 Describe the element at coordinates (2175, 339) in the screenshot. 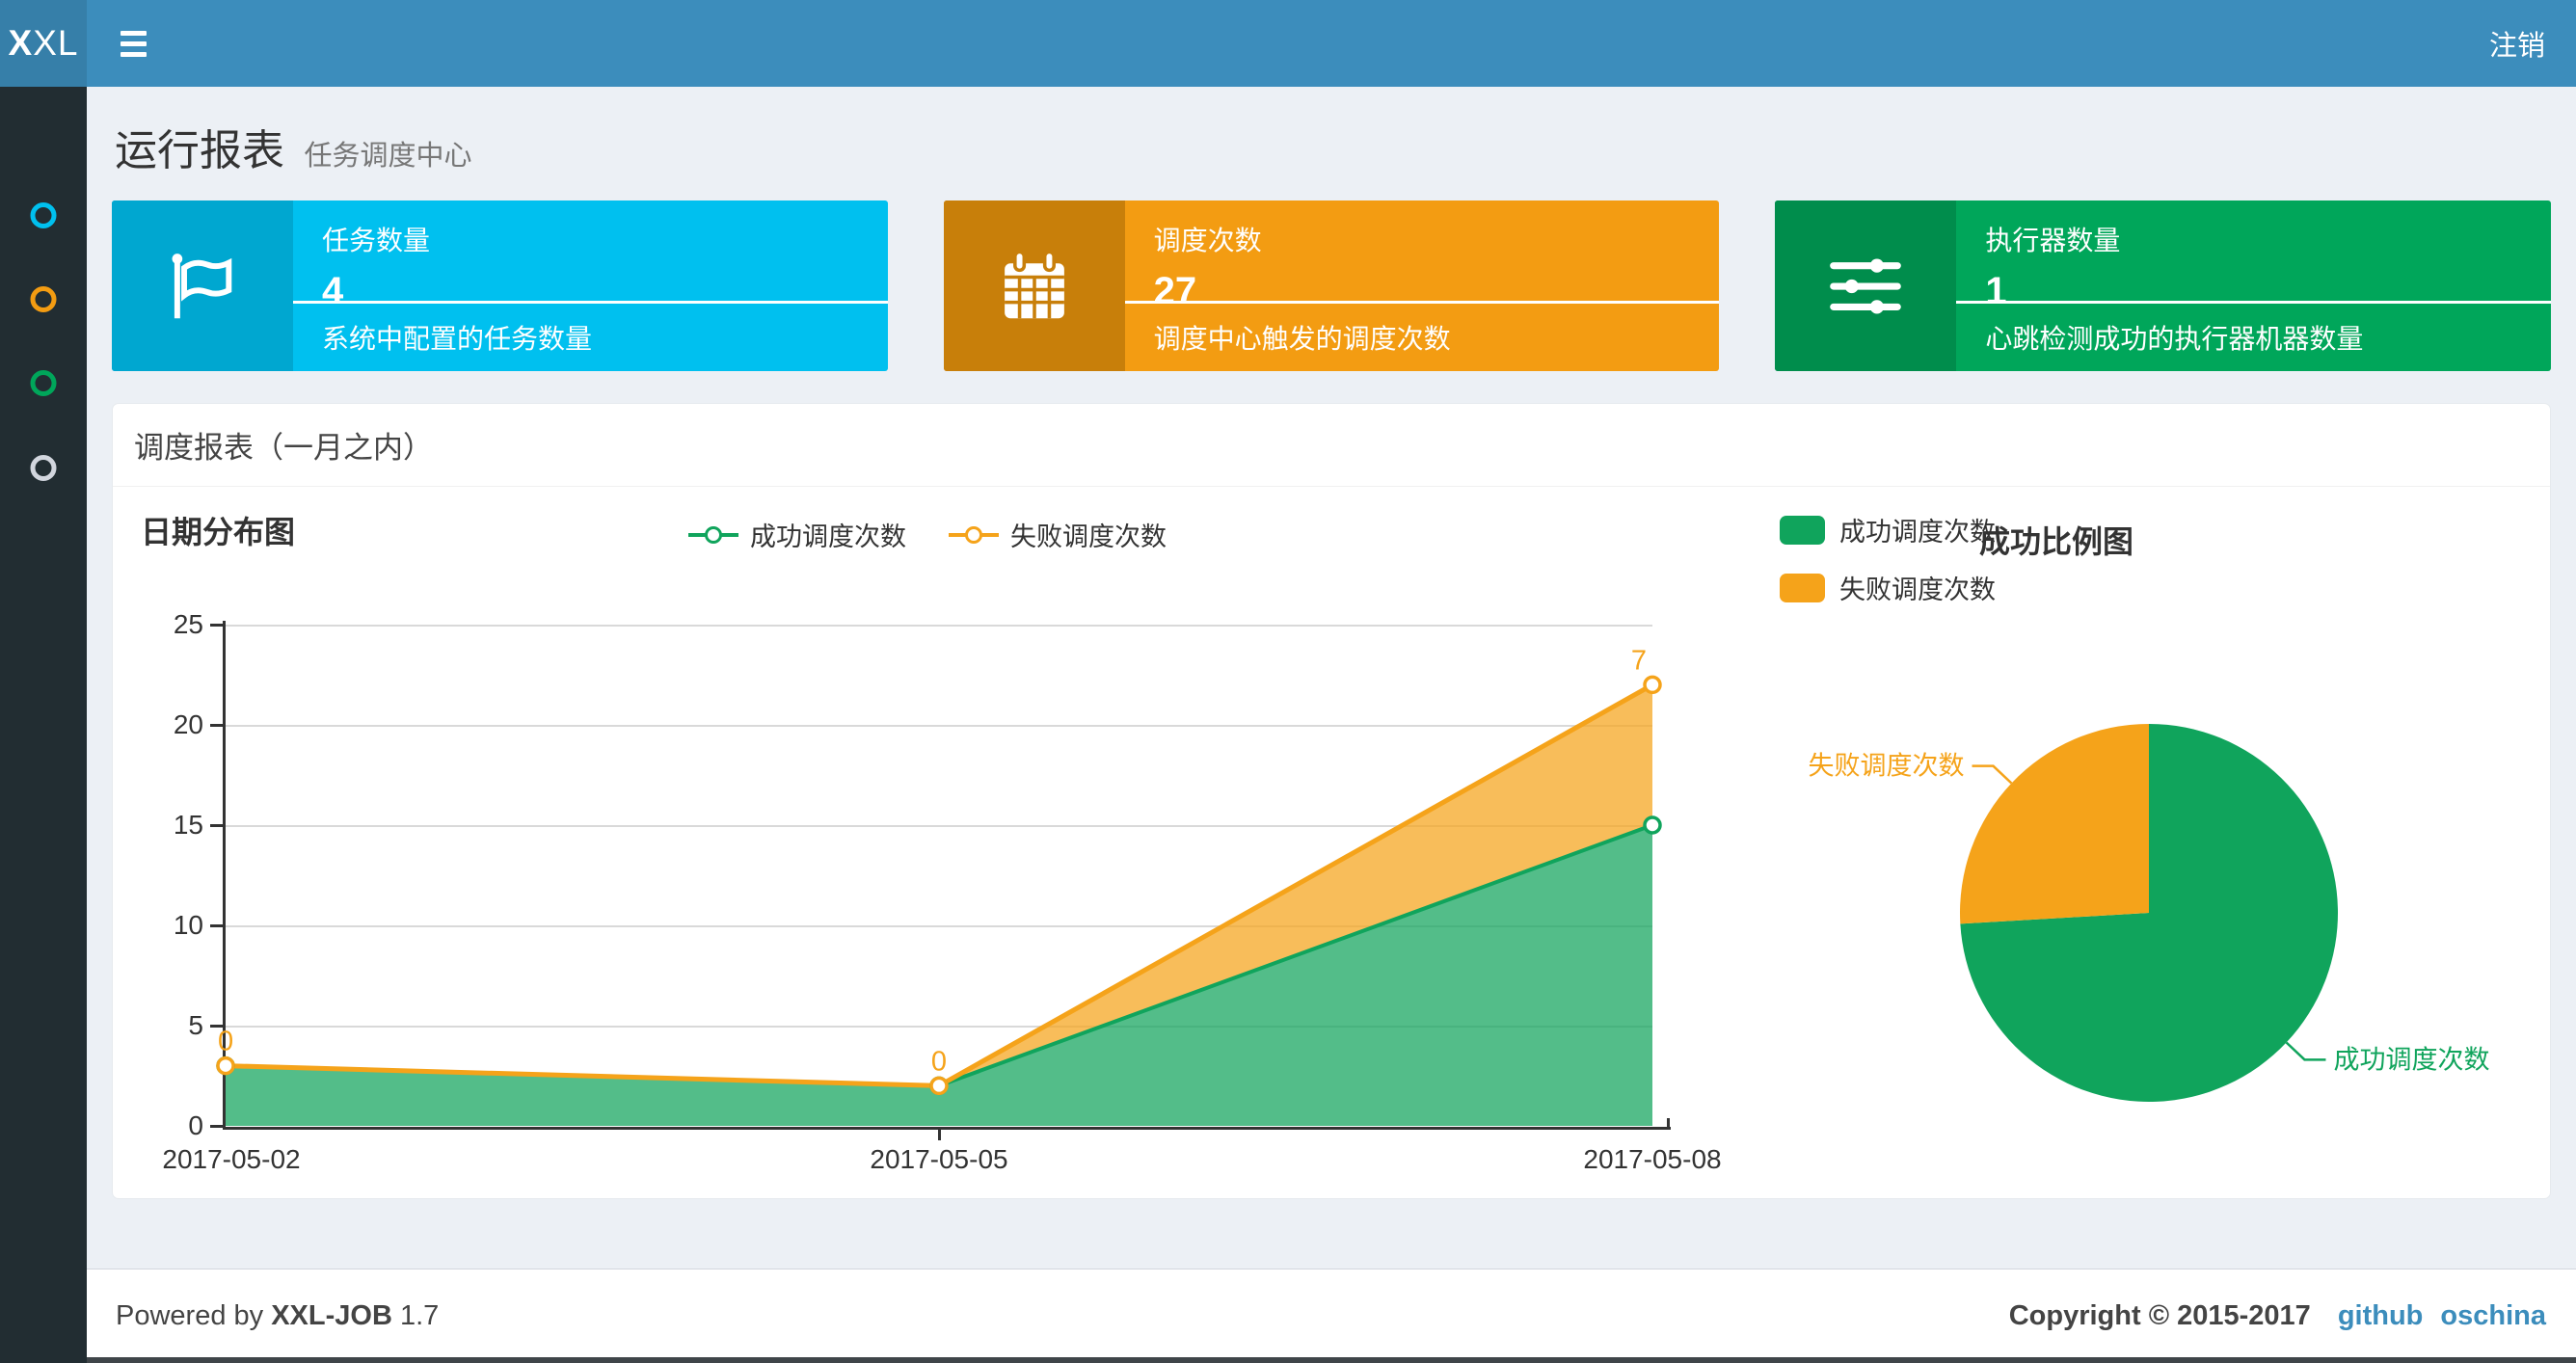

I see `card-description: 心跳检测成功的执行器机器数量` at that location.